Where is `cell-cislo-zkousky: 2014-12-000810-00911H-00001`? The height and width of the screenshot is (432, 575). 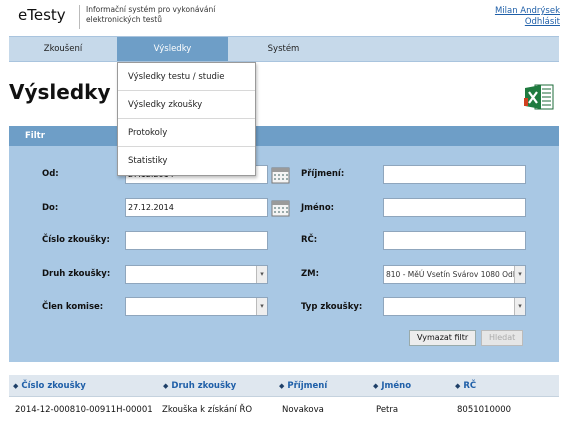 cell-cislo-zkousky: 2014-12-000810-00911H-00001 is located at coordinates (84, 410).